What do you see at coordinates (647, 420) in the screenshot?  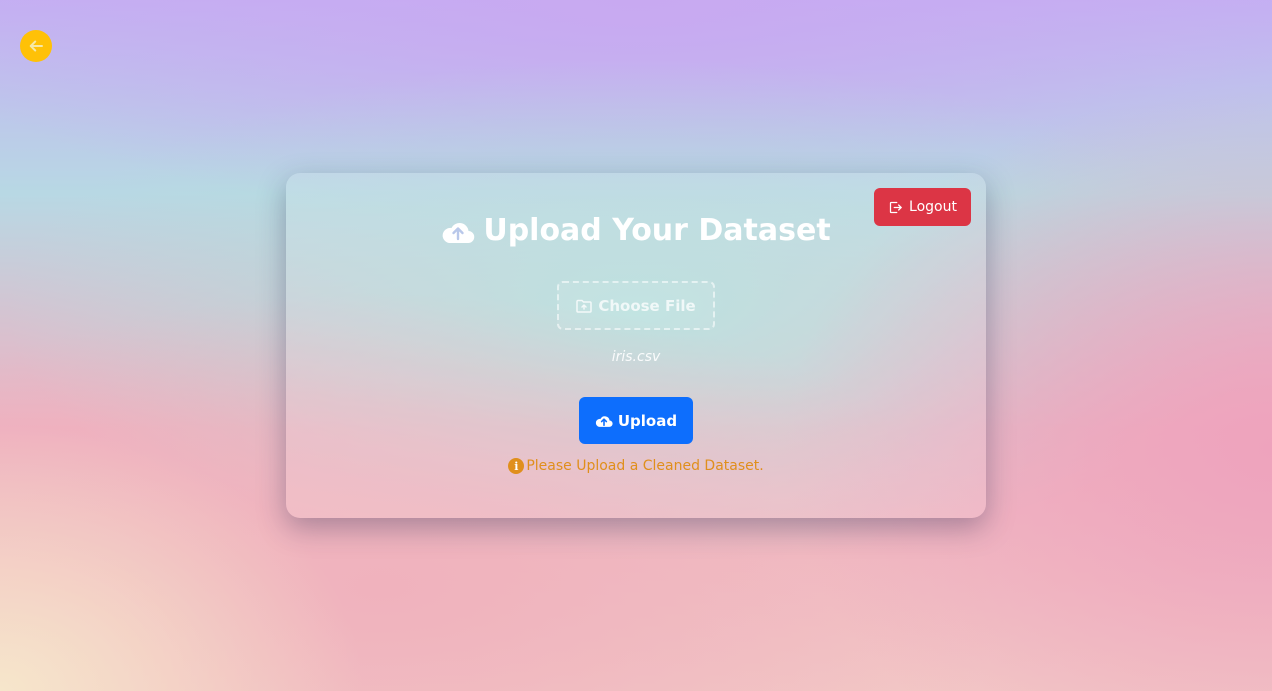 I see `upload-label: Upload` at bounding box center [647, 420].